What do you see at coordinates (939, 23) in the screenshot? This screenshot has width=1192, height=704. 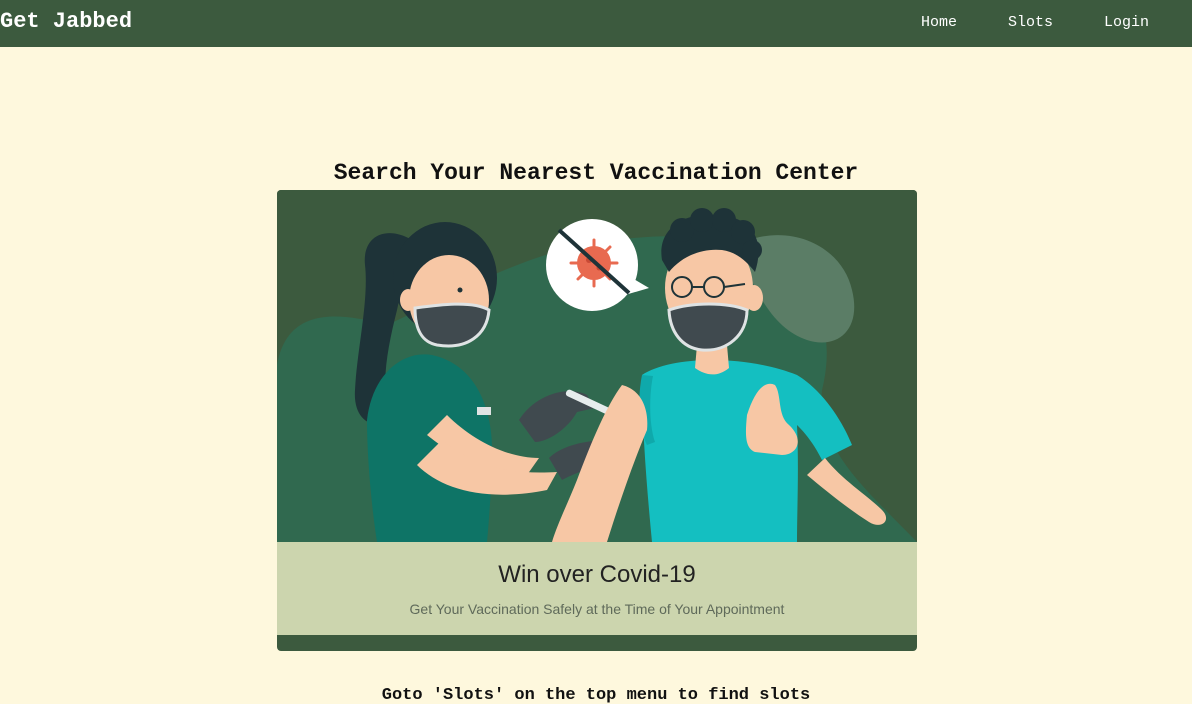 I see `nav-link-home: Home` at bounding box center [939, 23].